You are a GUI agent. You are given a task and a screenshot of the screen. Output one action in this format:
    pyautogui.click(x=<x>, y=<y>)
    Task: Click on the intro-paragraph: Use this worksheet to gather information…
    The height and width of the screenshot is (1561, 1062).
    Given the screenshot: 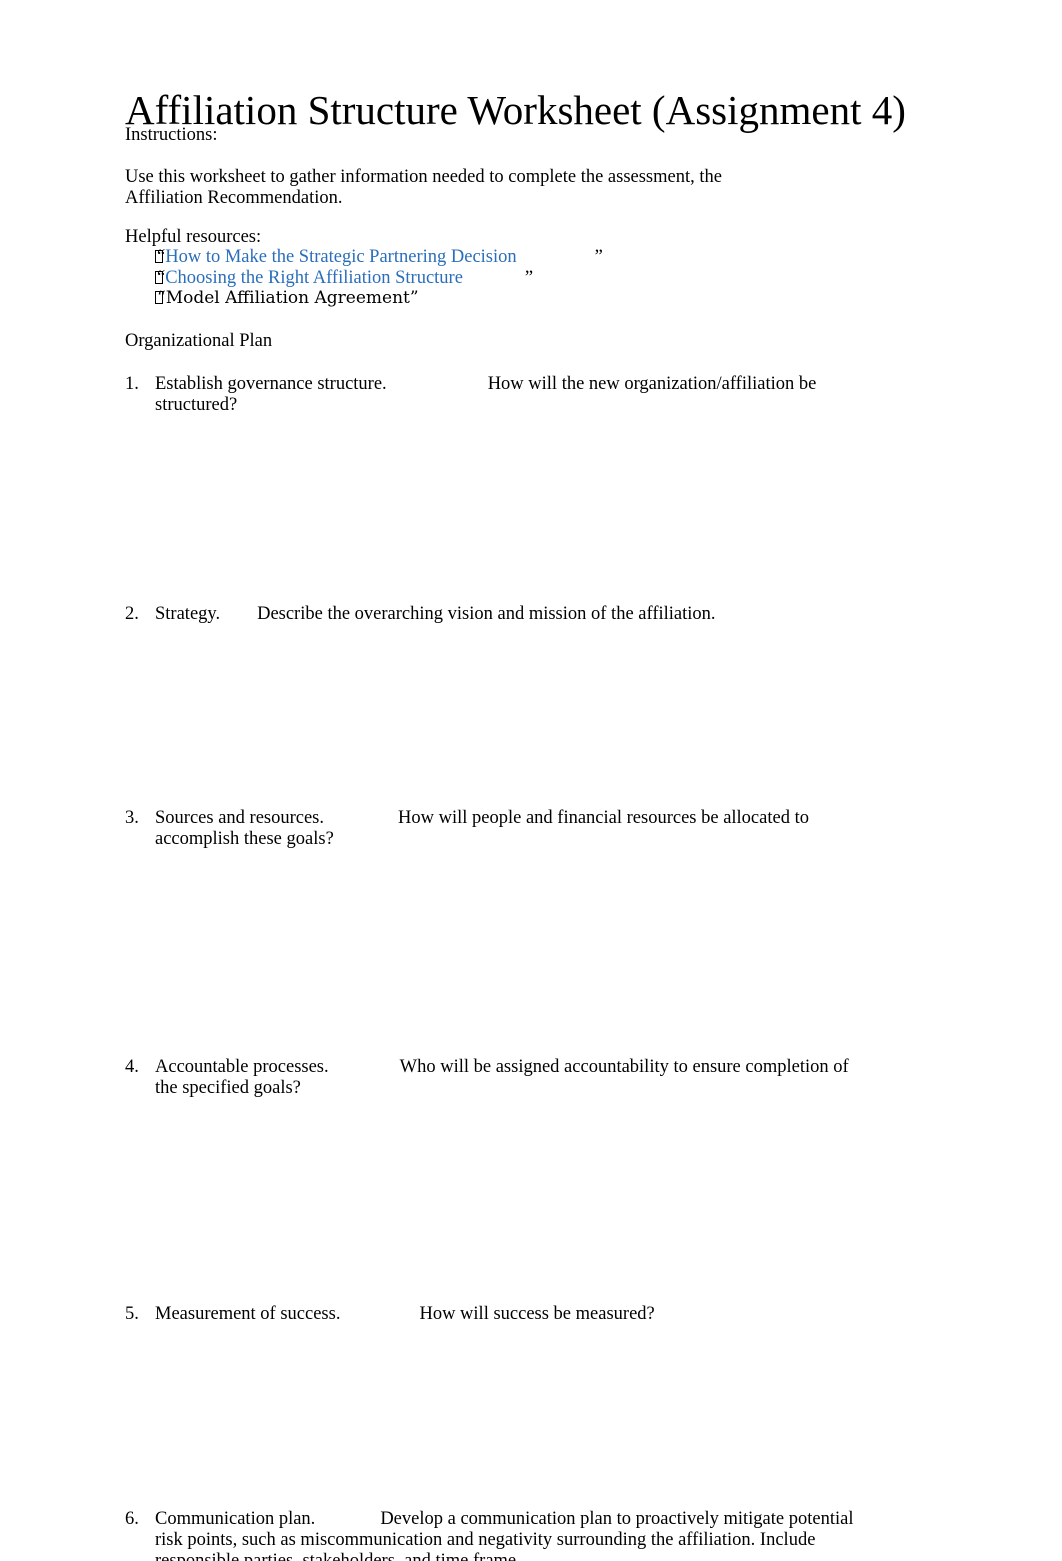 What is the action you would take?
    pyautogui.click(x=423, y=187)
    